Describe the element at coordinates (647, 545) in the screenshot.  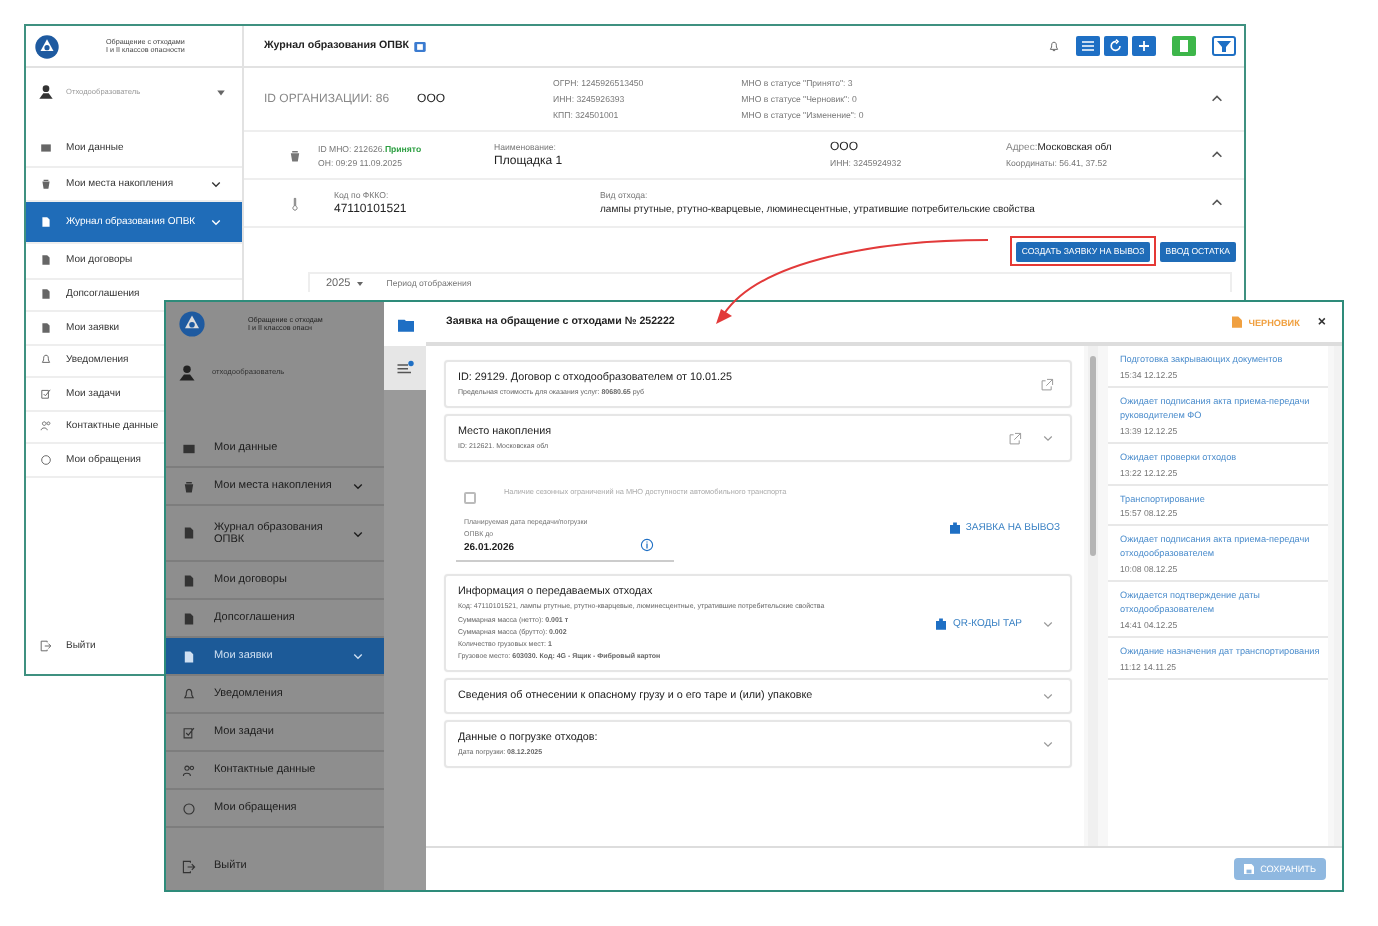
I see `info-icon` at that location.